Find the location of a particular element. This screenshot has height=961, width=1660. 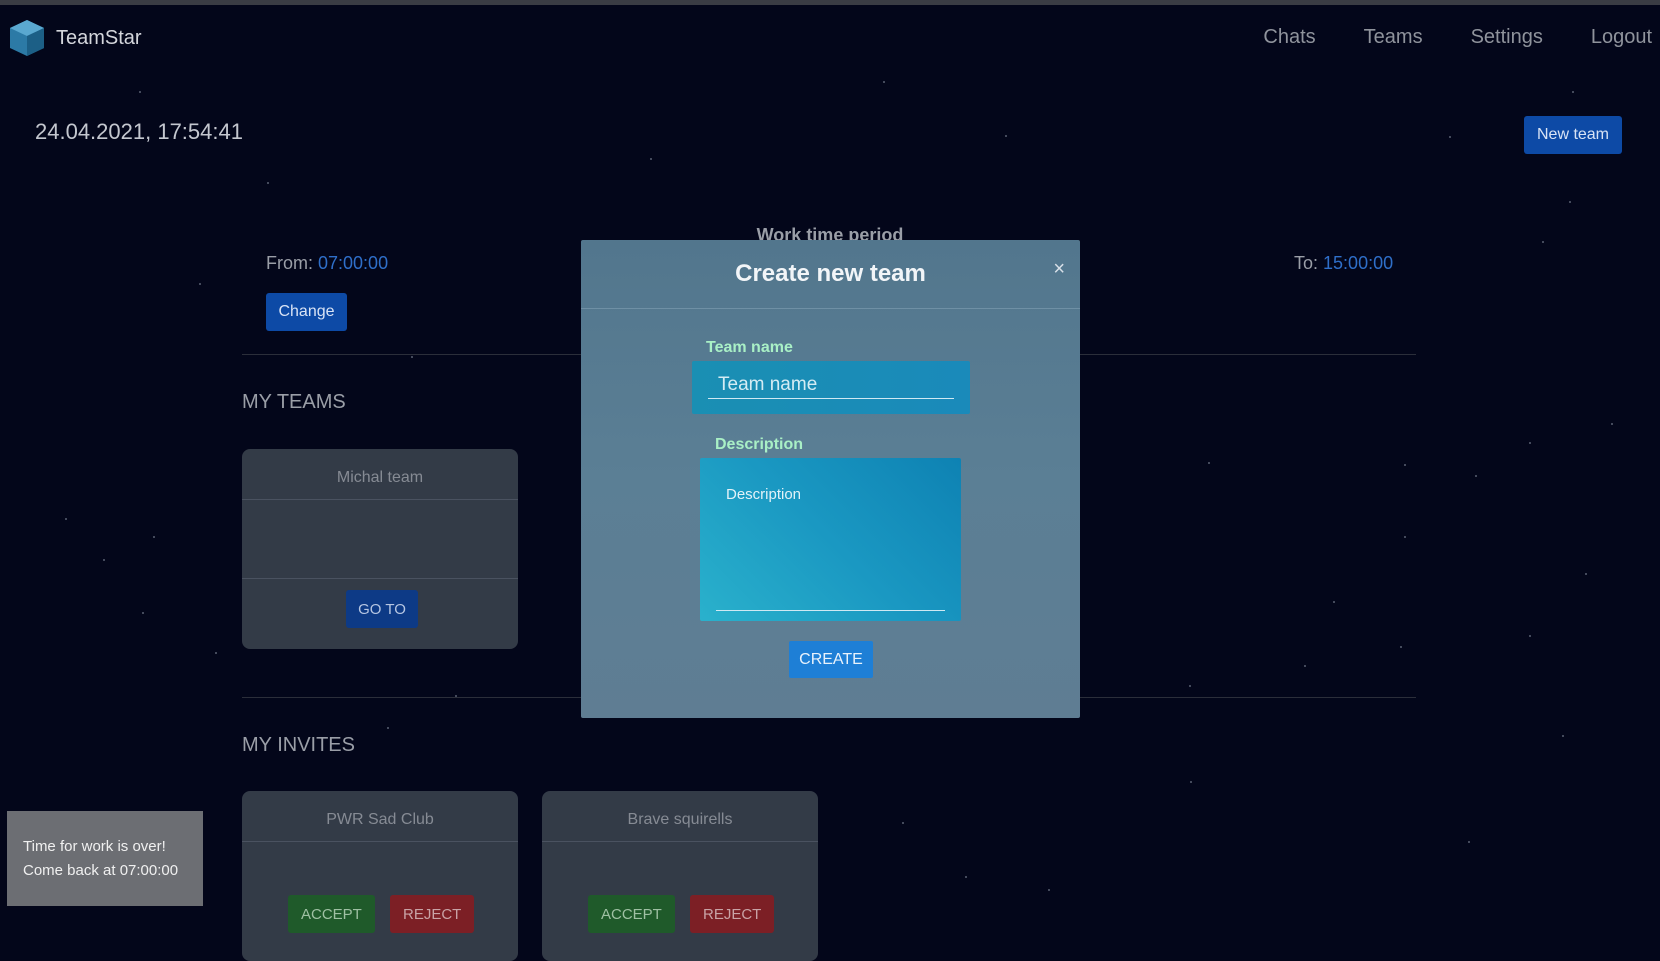

to-value: 15:00:00 is located at coordinates (1358, 263).